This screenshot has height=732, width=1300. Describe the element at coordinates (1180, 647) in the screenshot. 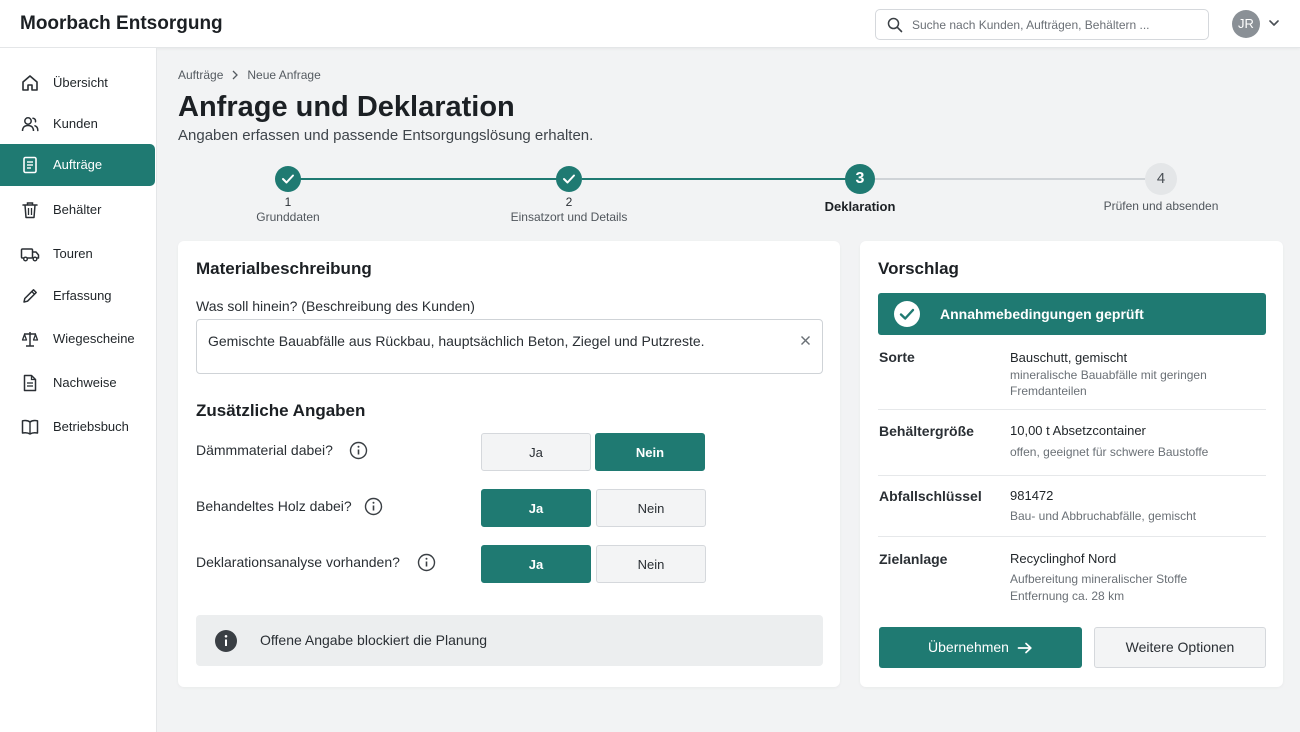

I see `more-options-button: Weitere Optionen` at that location.